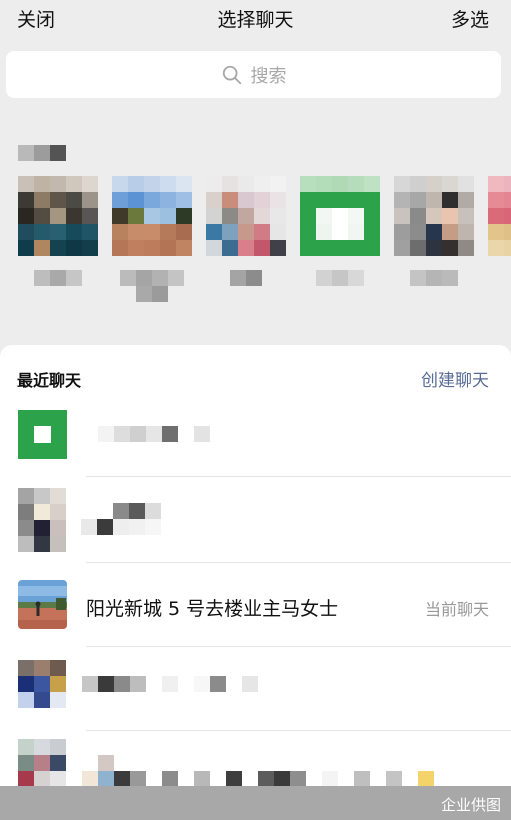  I want to click on section-title: 最近聊天, so click(49, 380).